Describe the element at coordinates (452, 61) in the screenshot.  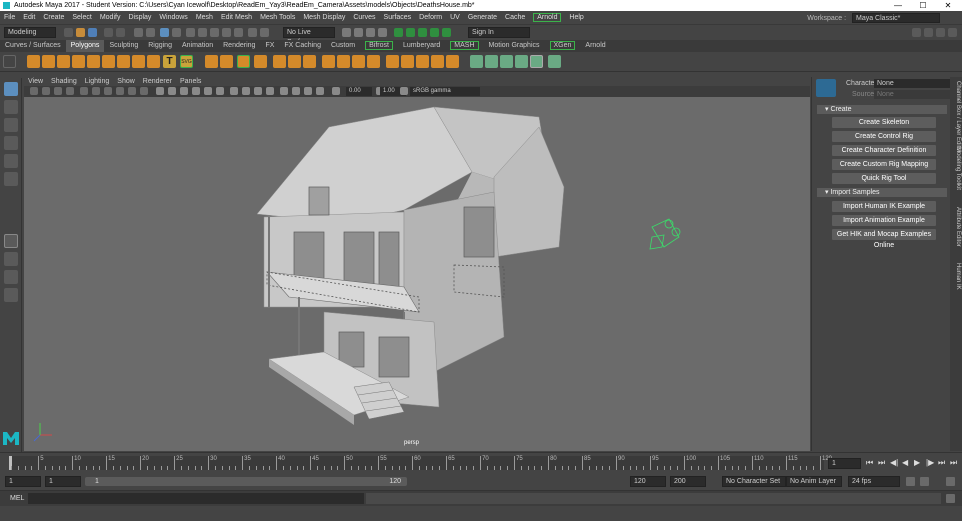
I see `collapse-icon` at that location.